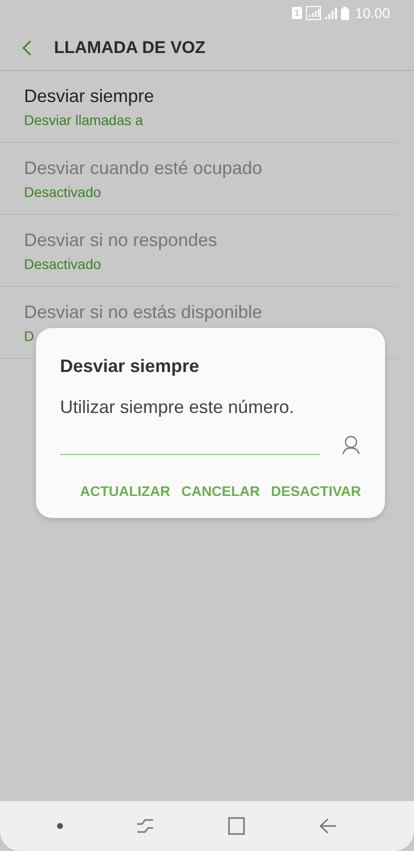 This screenshot has width=414, height=851. What do you see at coordinates (130, 48) in the screenshot?
I see `screen-title: LLAMADA DE VOZ` at bounding box center [130, 48].